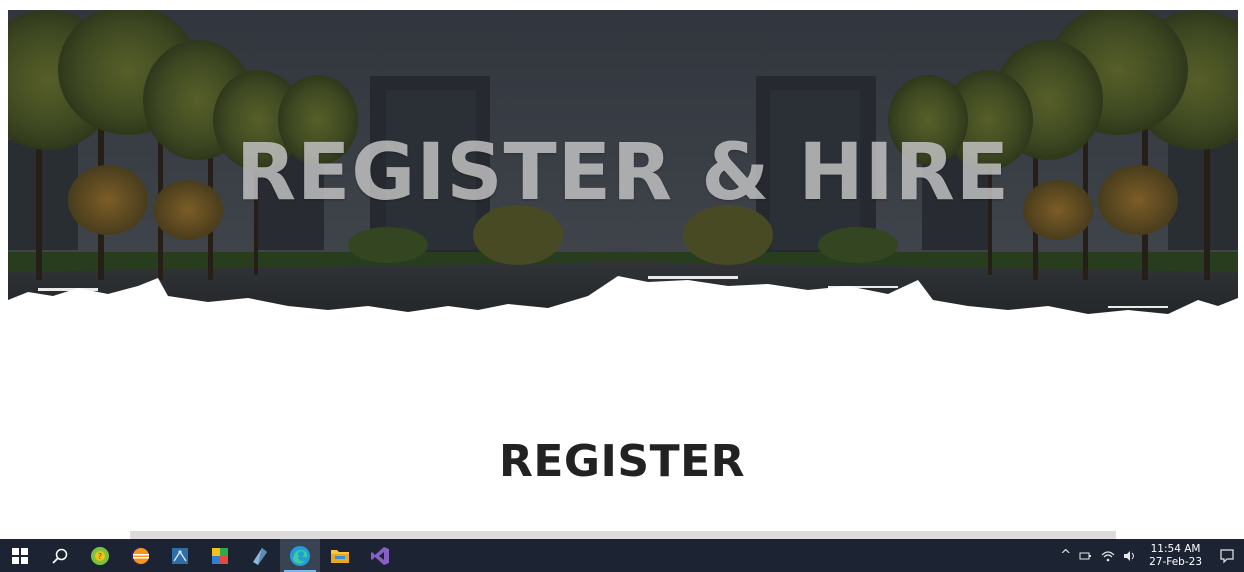 The image size is (1244, 572). Describe the element at coordinates (1130, 556) in the screenshot. I see `volume-icon` at that location.